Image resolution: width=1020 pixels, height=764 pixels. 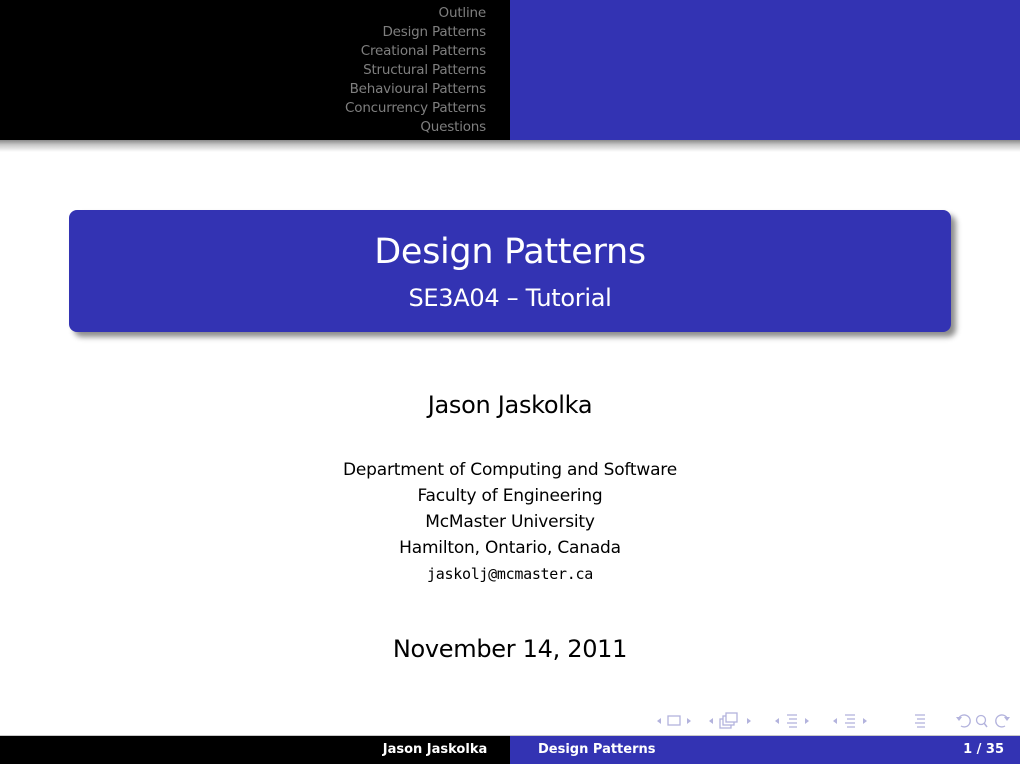 What do you see at coordinates (510, 574) in the screenshot?
I see `author-email: jaskolj@mcmaster.ca` at bounding box center [510, 574].